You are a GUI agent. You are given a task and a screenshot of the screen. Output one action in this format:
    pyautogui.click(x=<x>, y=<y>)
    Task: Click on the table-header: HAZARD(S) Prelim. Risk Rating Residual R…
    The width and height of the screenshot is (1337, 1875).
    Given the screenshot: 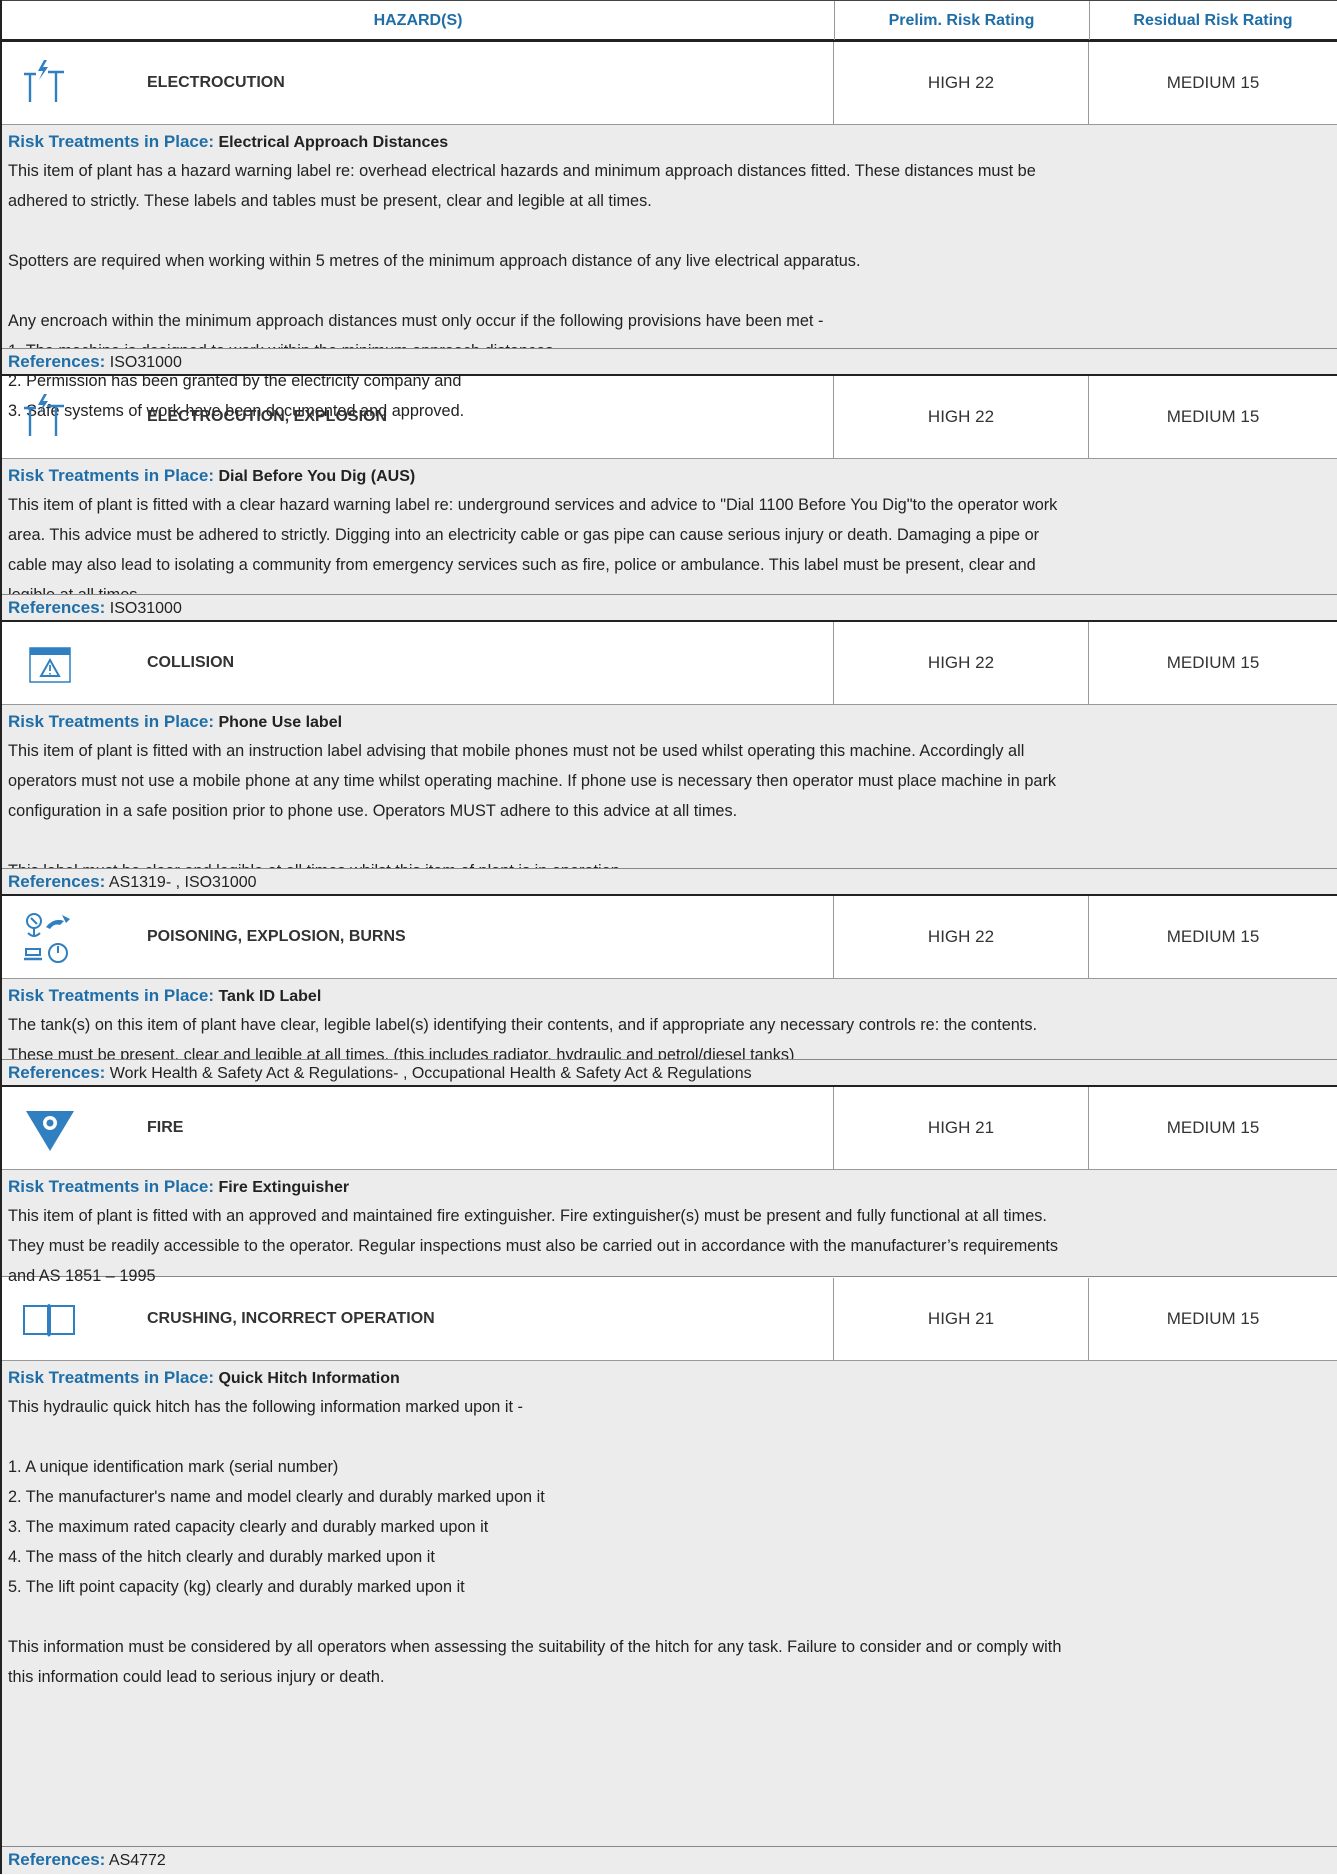 What is the action you would take?
    pyautogui.click(x=669, y=21)
    